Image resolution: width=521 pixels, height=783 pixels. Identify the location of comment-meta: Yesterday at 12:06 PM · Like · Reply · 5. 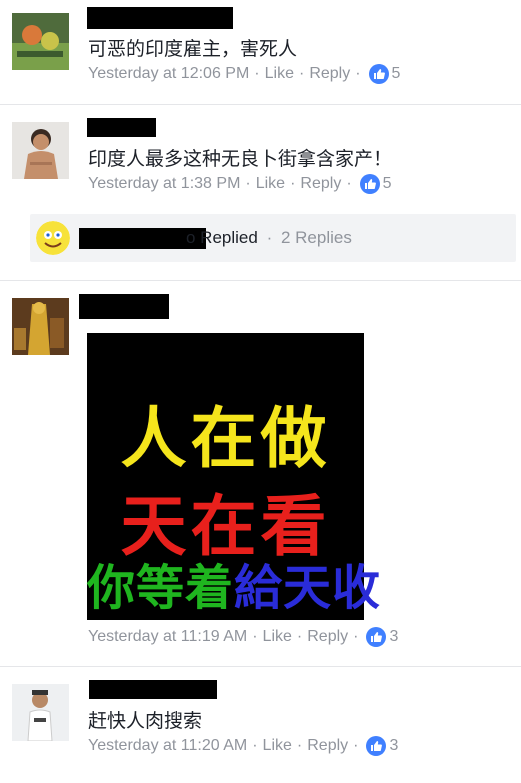
(244, 74).